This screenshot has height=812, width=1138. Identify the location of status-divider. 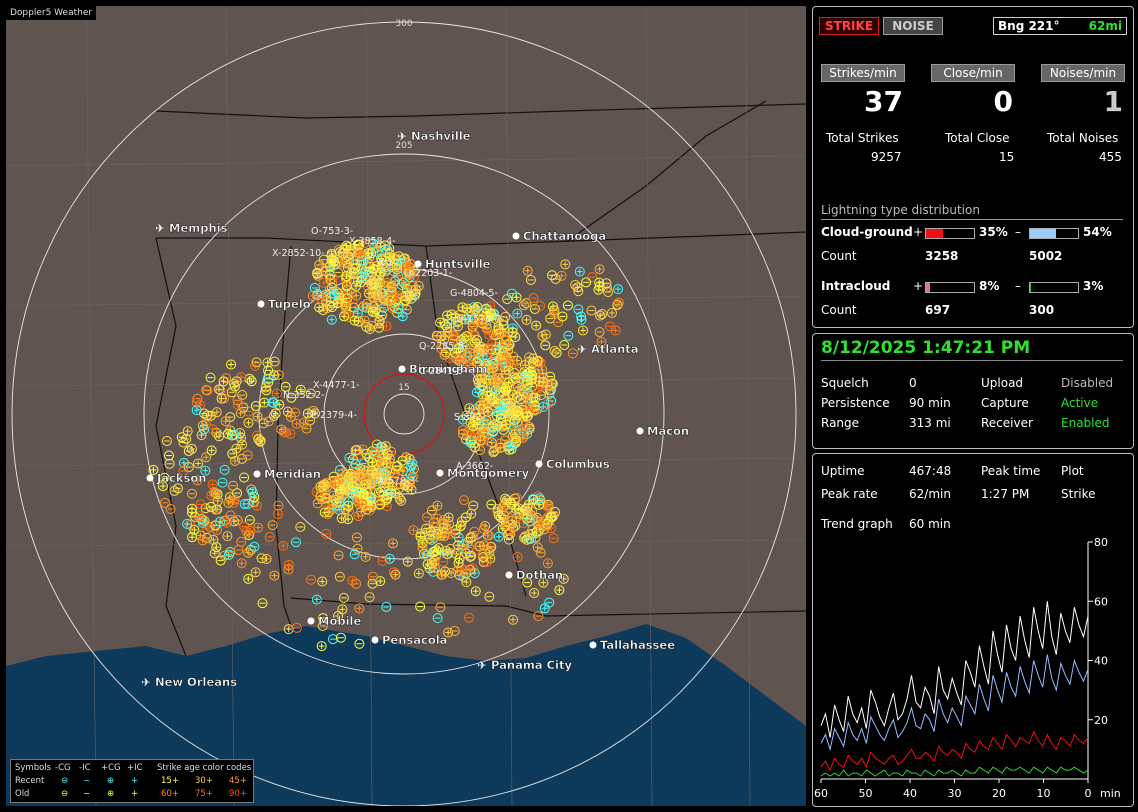
(972, 360).